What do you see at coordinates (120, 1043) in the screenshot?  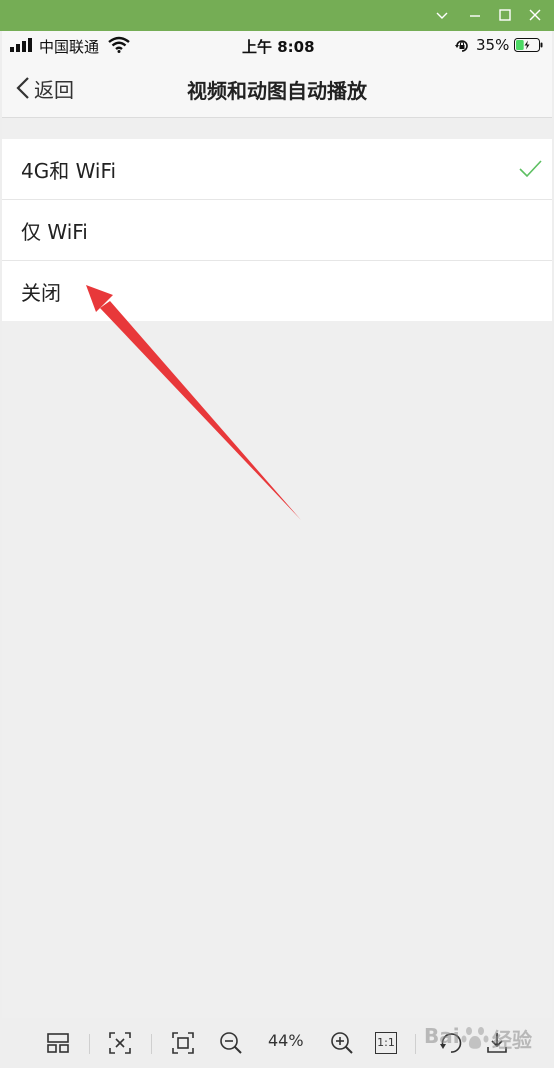 I see `fit-window-icon` at bounding box center [120, 1043].